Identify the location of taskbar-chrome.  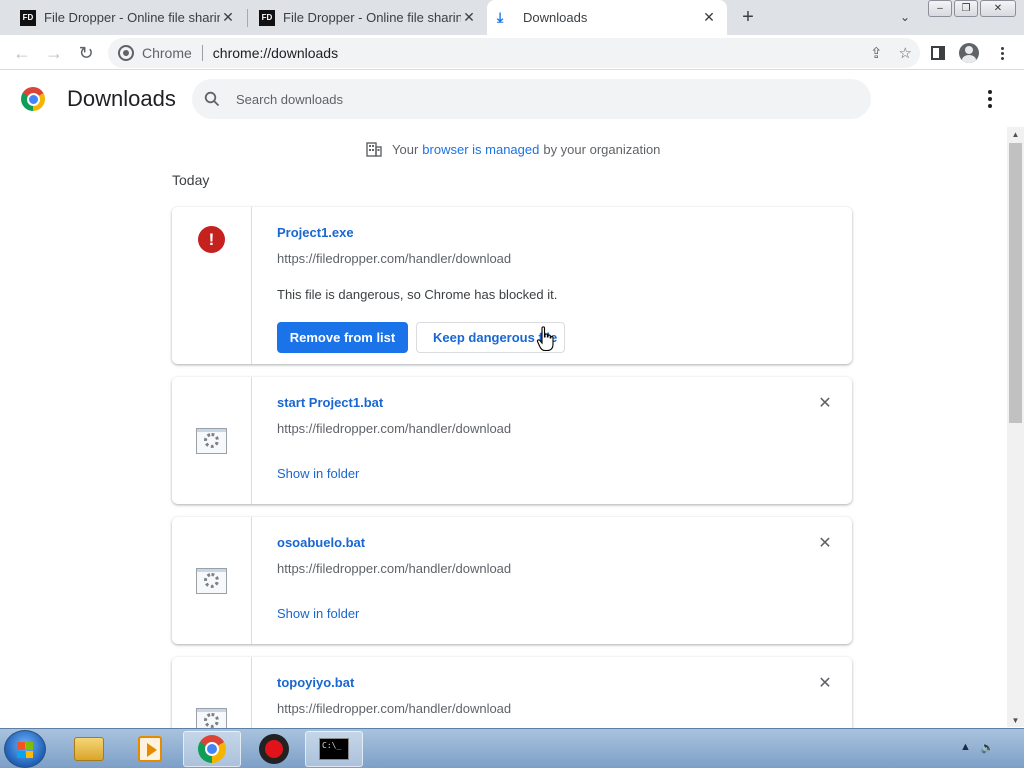
(212, 749).